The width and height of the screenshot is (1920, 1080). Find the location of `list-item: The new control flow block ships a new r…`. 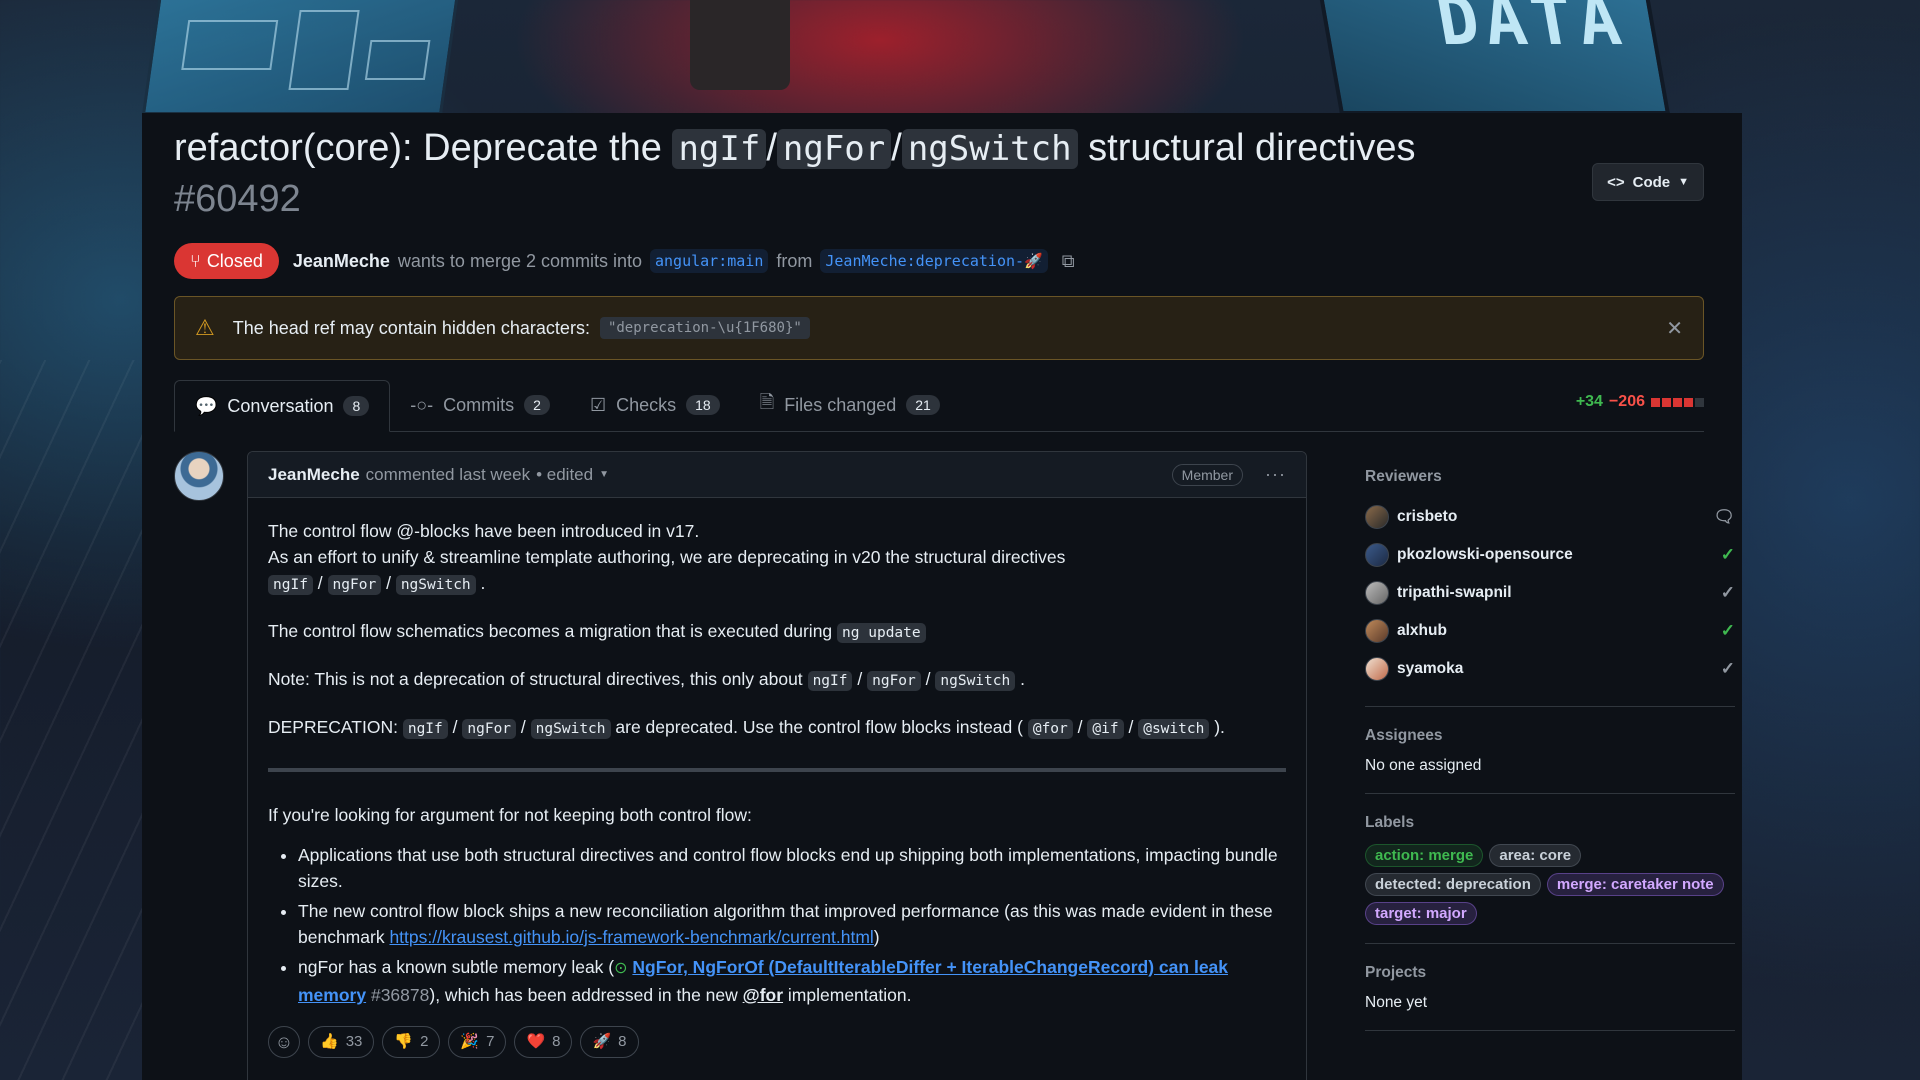

list-item: The new control flow block ships a new r… is located at coordinates (792, 924).